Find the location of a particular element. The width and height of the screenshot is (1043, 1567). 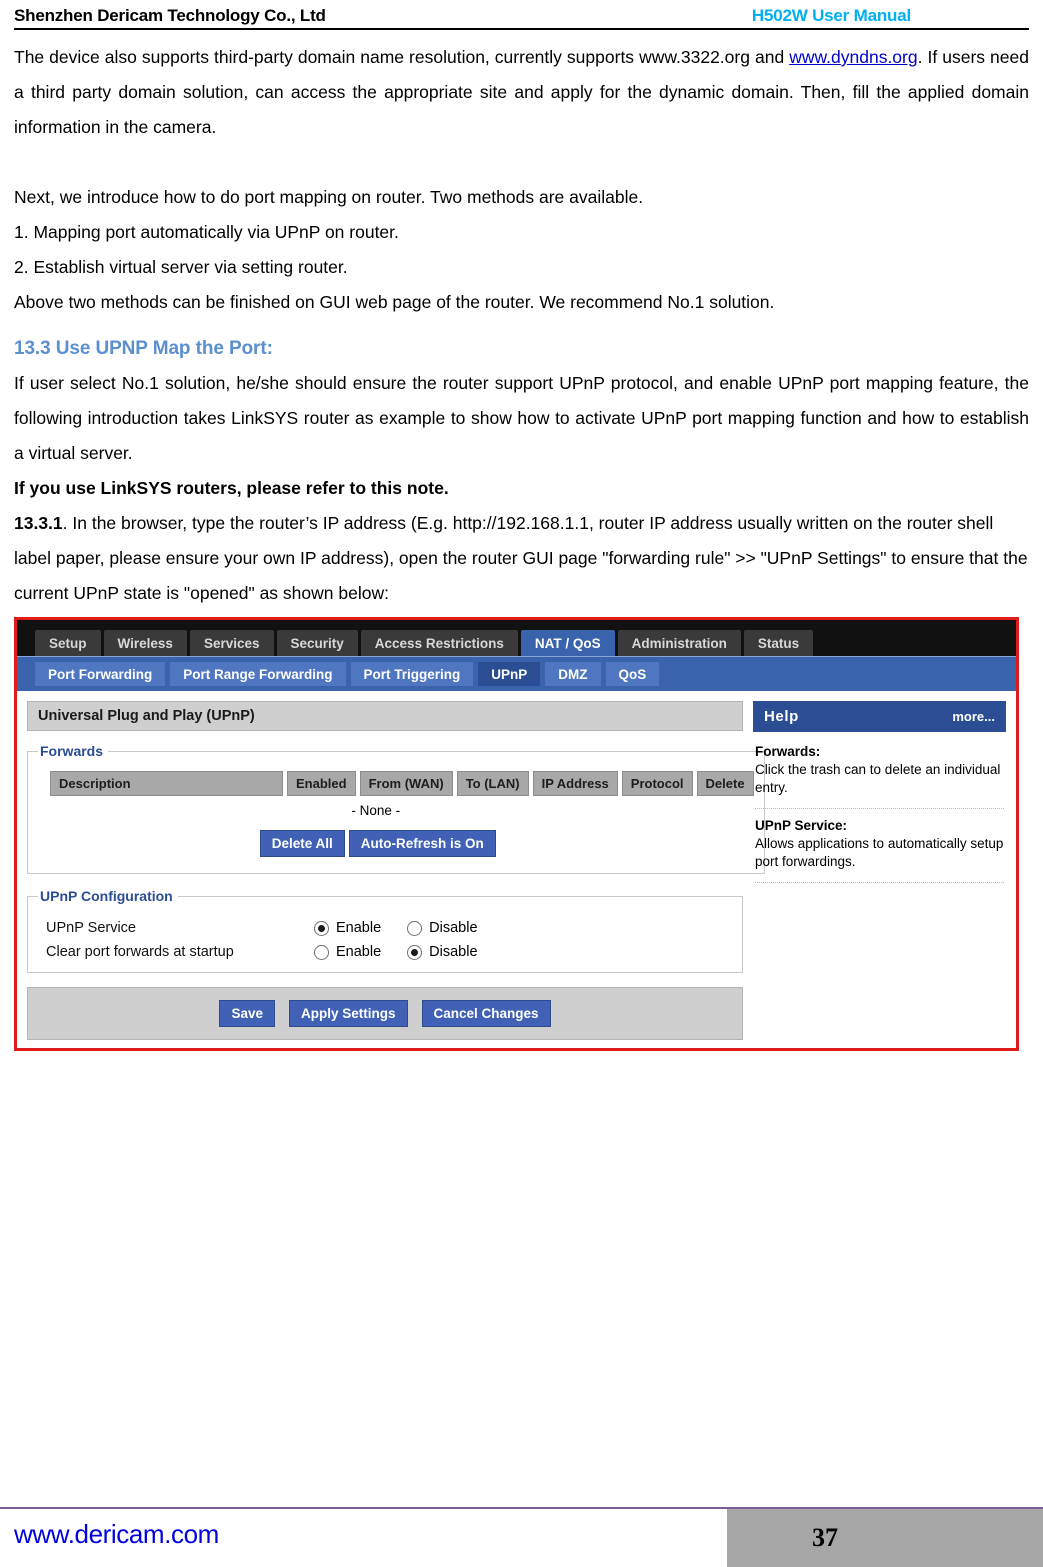

header-manual-title: H502W User Manual is located at coordinates (831, 15).